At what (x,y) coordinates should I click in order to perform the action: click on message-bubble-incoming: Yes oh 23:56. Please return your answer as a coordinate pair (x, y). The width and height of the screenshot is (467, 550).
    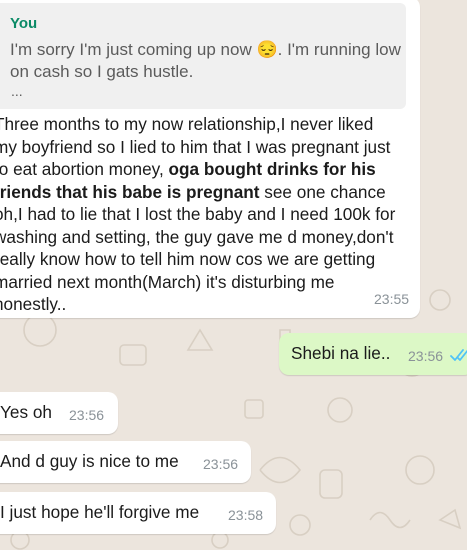
    Looking at the image, I should click on (59, 413).